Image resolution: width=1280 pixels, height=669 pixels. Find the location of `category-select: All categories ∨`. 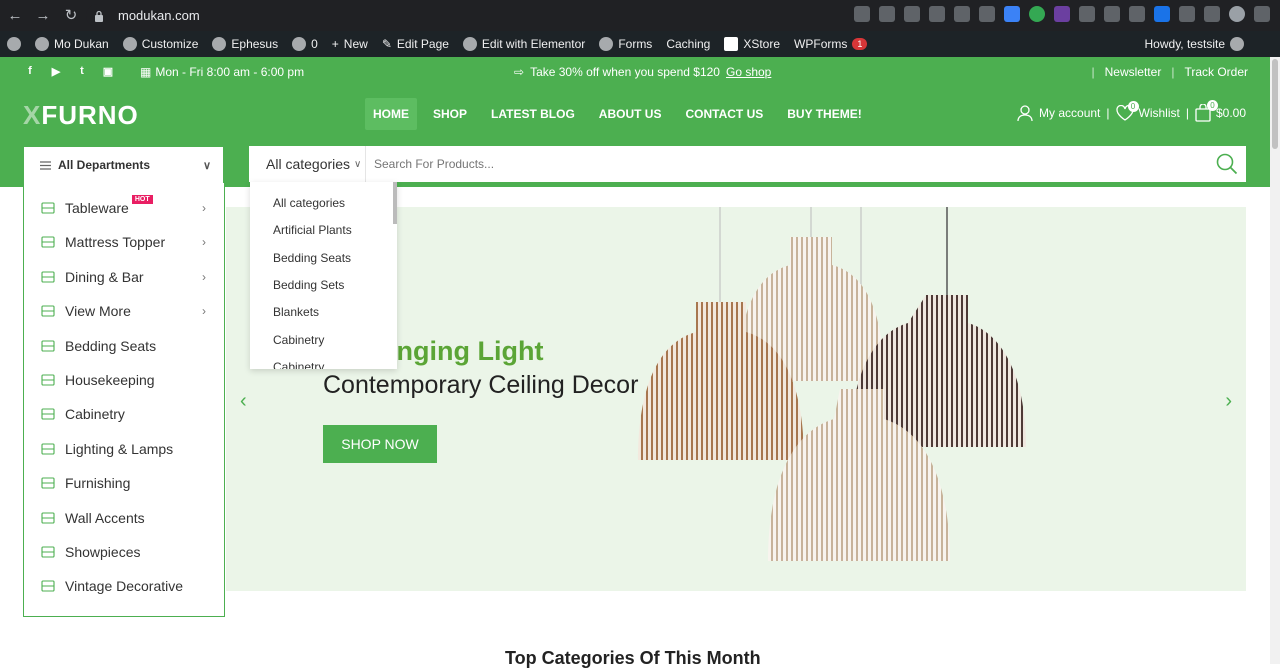

category-select: All categories ∨ is located at coordinates (307, 164).